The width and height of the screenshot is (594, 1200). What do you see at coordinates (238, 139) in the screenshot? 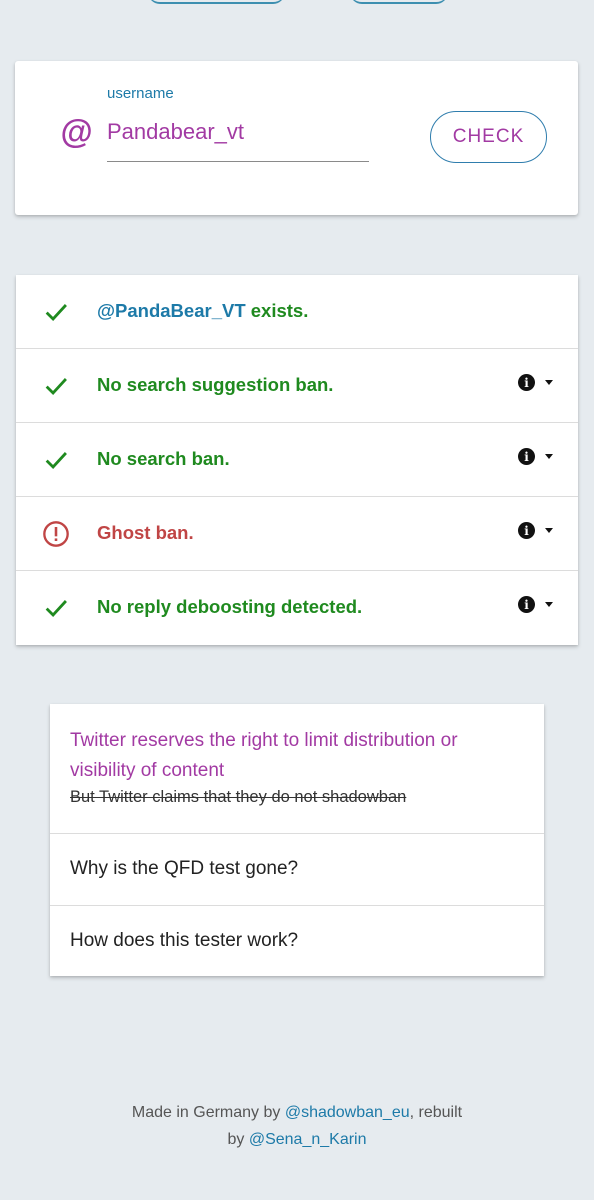
I see `username-input` at bounding box center [238, 139].